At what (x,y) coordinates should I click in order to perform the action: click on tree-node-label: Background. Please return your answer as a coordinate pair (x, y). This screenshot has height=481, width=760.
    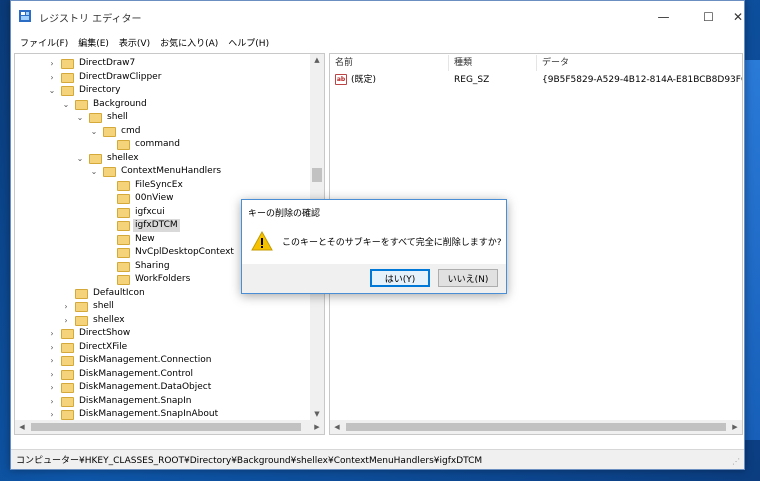
    Looking at the image, I should click on (120, 104).